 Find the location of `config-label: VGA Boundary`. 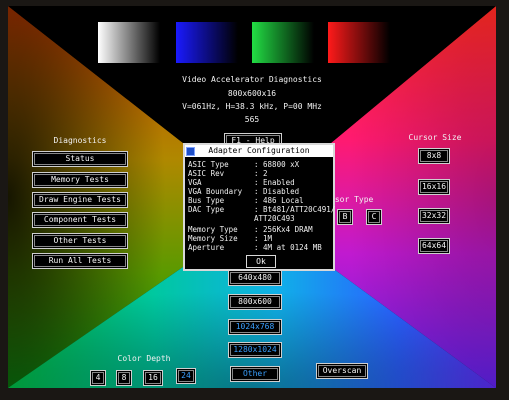

config-label: VGA Boundary is located at coordinates (215, 191).